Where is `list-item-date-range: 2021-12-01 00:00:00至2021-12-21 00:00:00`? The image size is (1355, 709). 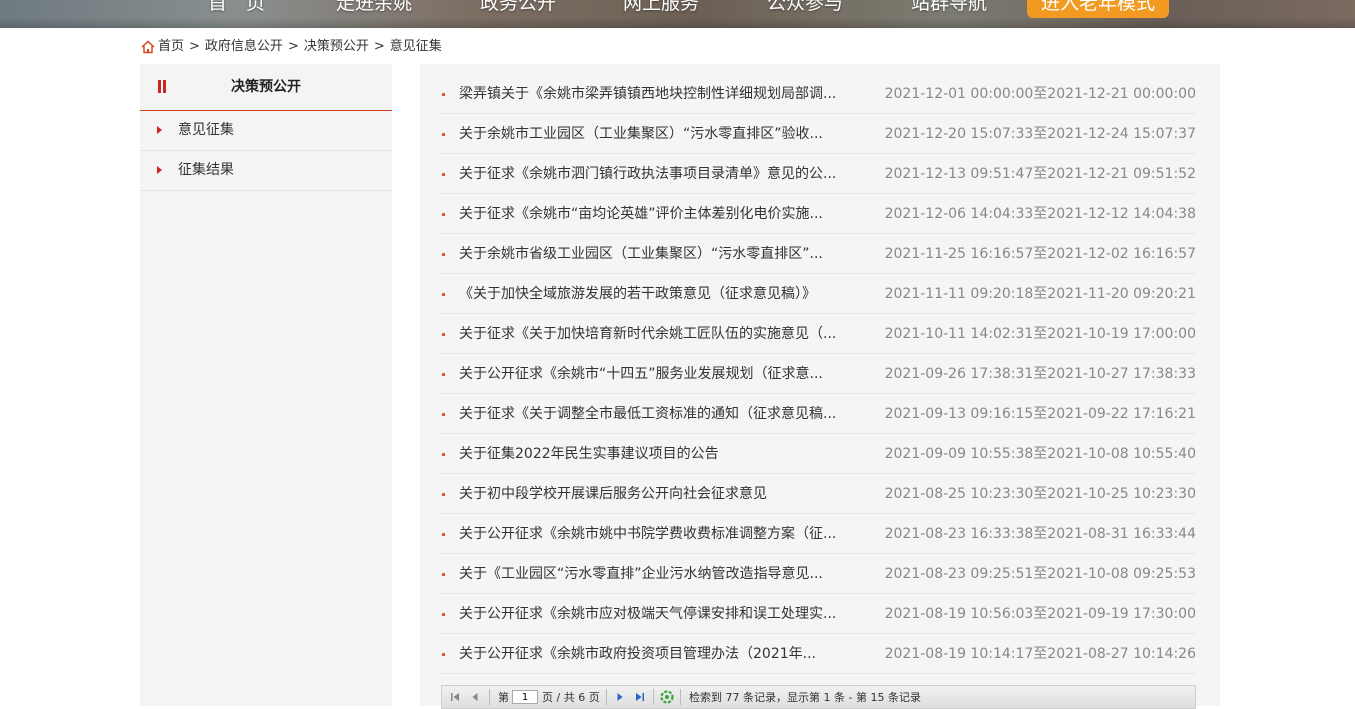
list-item-date-range: 2021-12-01 00:00:00至2021-12-21 00:00:00 is located at coordinates (1040, 94).